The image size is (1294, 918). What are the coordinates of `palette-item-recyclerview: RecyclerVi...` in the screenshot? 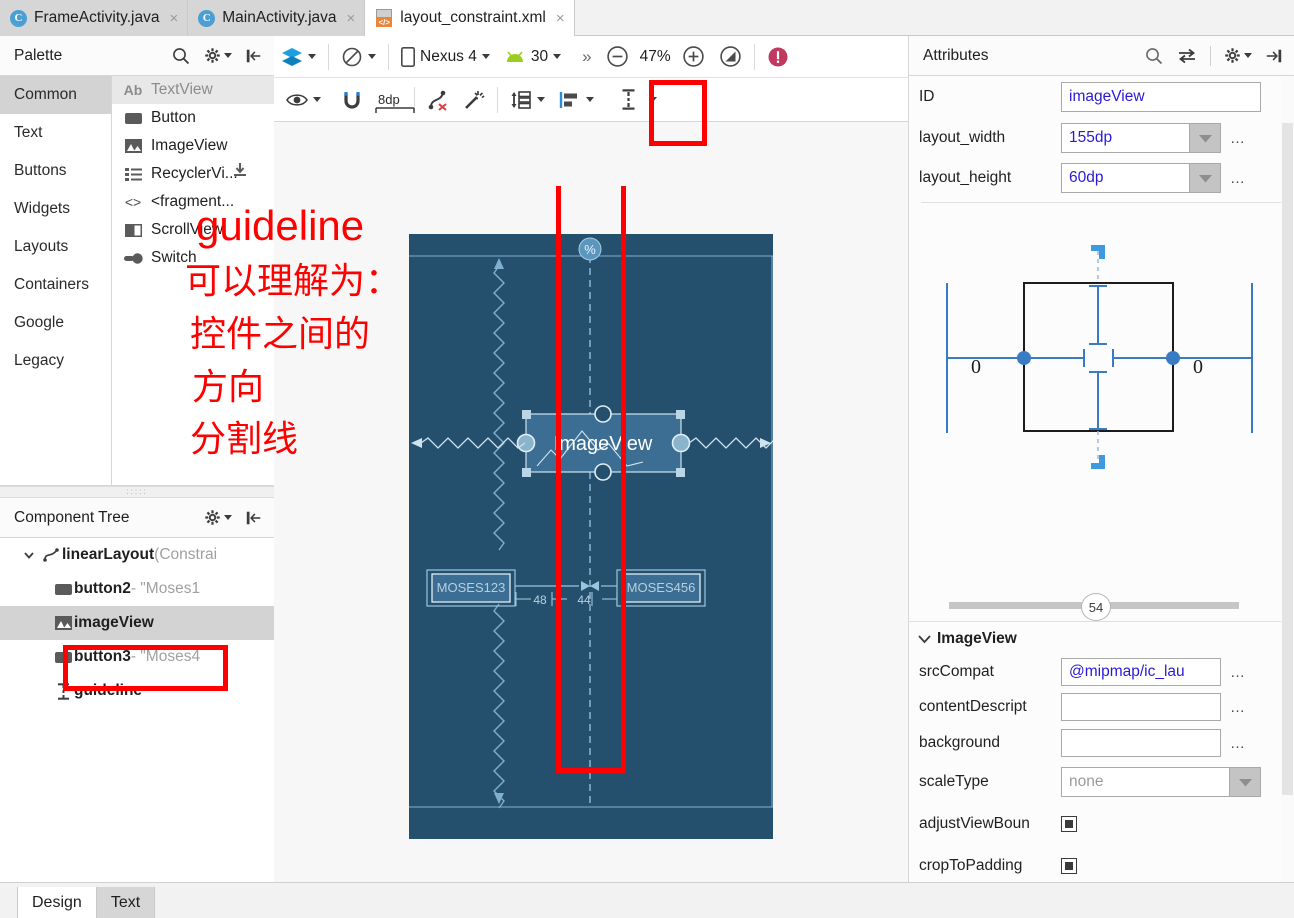 It's located at (193, 174).